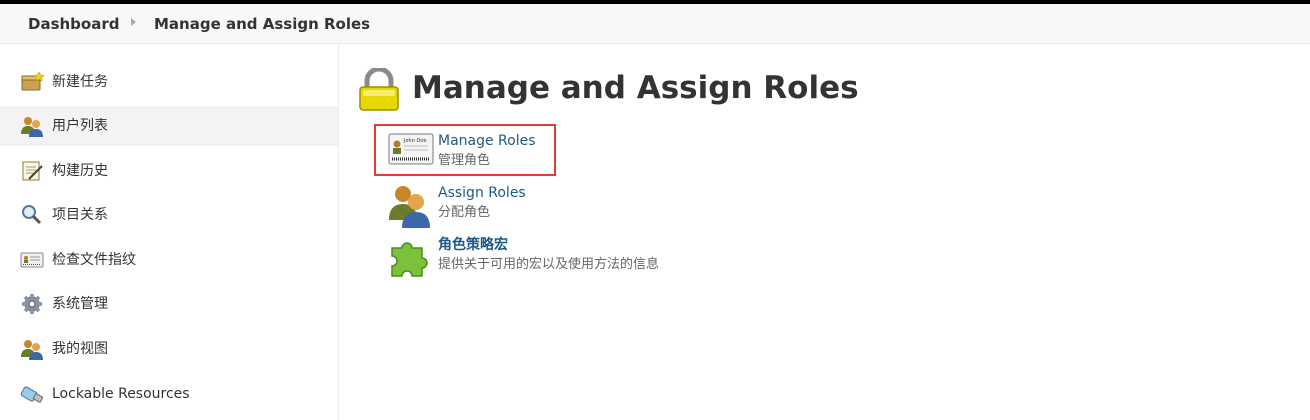 The width and height of the screenshot is (1310, 420). Describe the element at coordinates (32, 215) in the screenshot. I see `magnifier-icon` at that location.